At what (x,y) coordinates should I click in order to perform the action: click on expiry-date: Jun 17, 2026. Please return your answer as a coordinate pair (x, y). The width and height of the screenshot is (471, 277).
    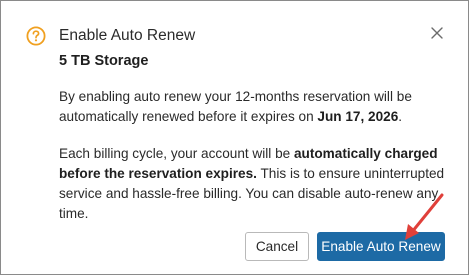
    Looking at the image, I should click on (358, 116).